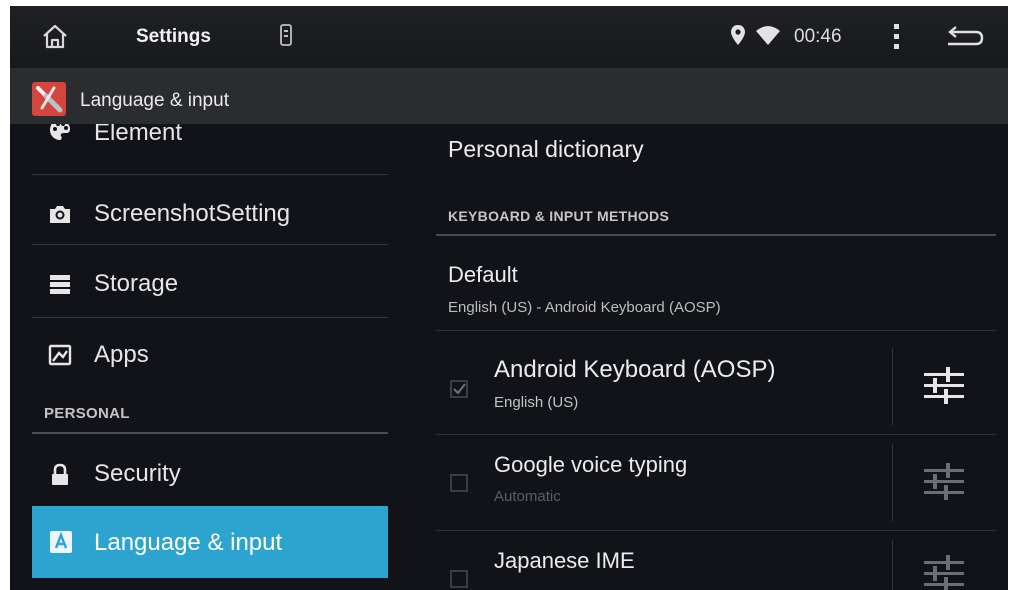 This screenshot has width=1014, height=590. Describe the element at coordinates (60, 214) in the screenshot. I see `camera-icon` at that location.